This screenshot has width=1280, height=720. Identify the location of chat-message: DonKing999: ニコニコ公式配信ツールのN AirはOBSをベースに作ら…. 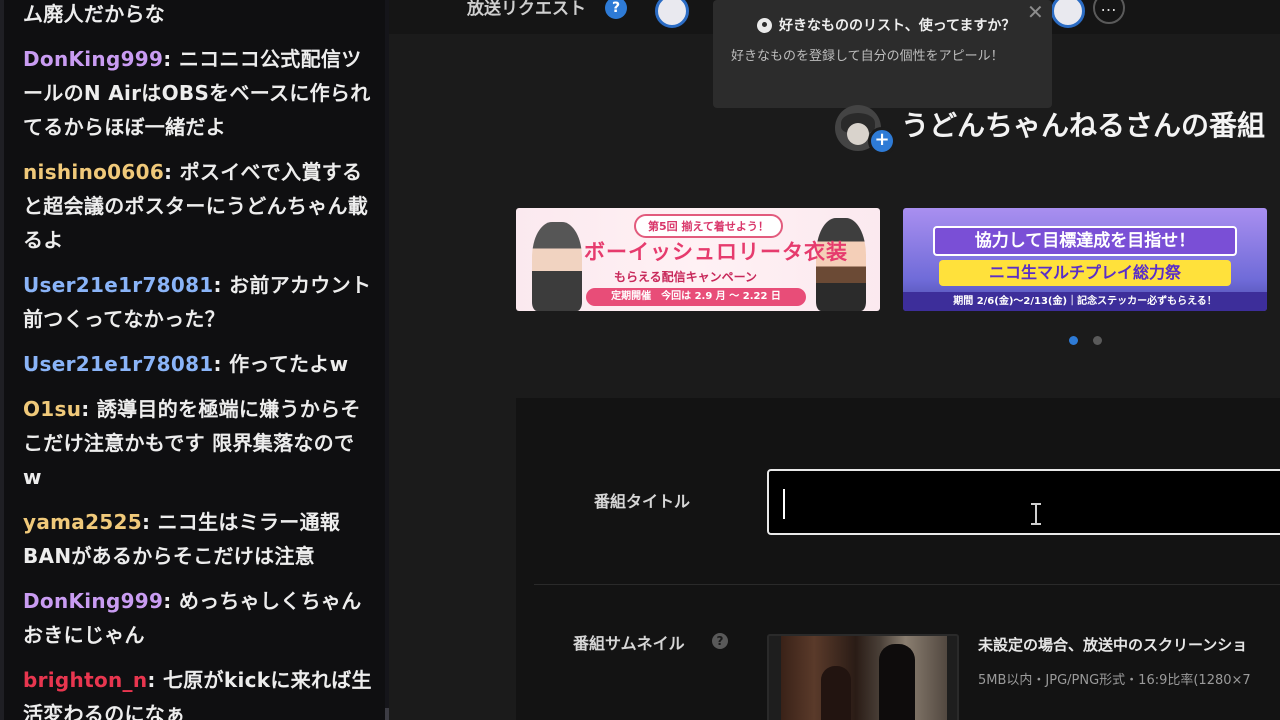
(198, 93).